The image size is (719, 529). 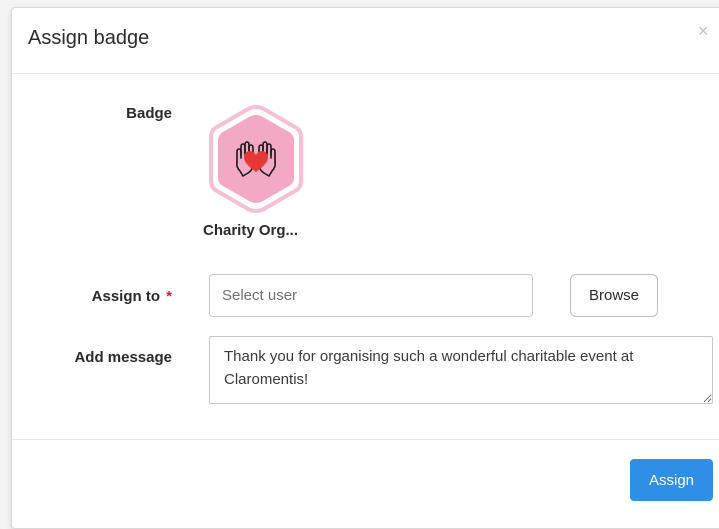 What do you see at coordinates (365, 41) in the screenshot?
I see `dialog-header: Assign badge ×` at bounding box center [365, 41].